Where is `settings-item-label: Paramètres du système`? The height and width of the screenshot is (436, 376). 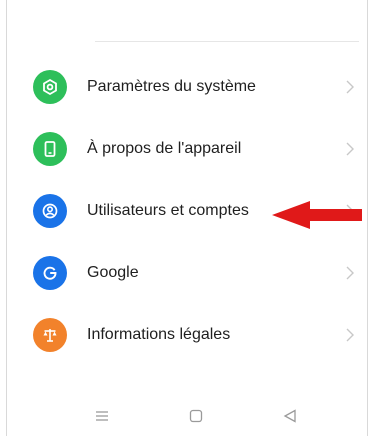 settings-item-label: Paramètres du système is located at coordinates (171, 86).